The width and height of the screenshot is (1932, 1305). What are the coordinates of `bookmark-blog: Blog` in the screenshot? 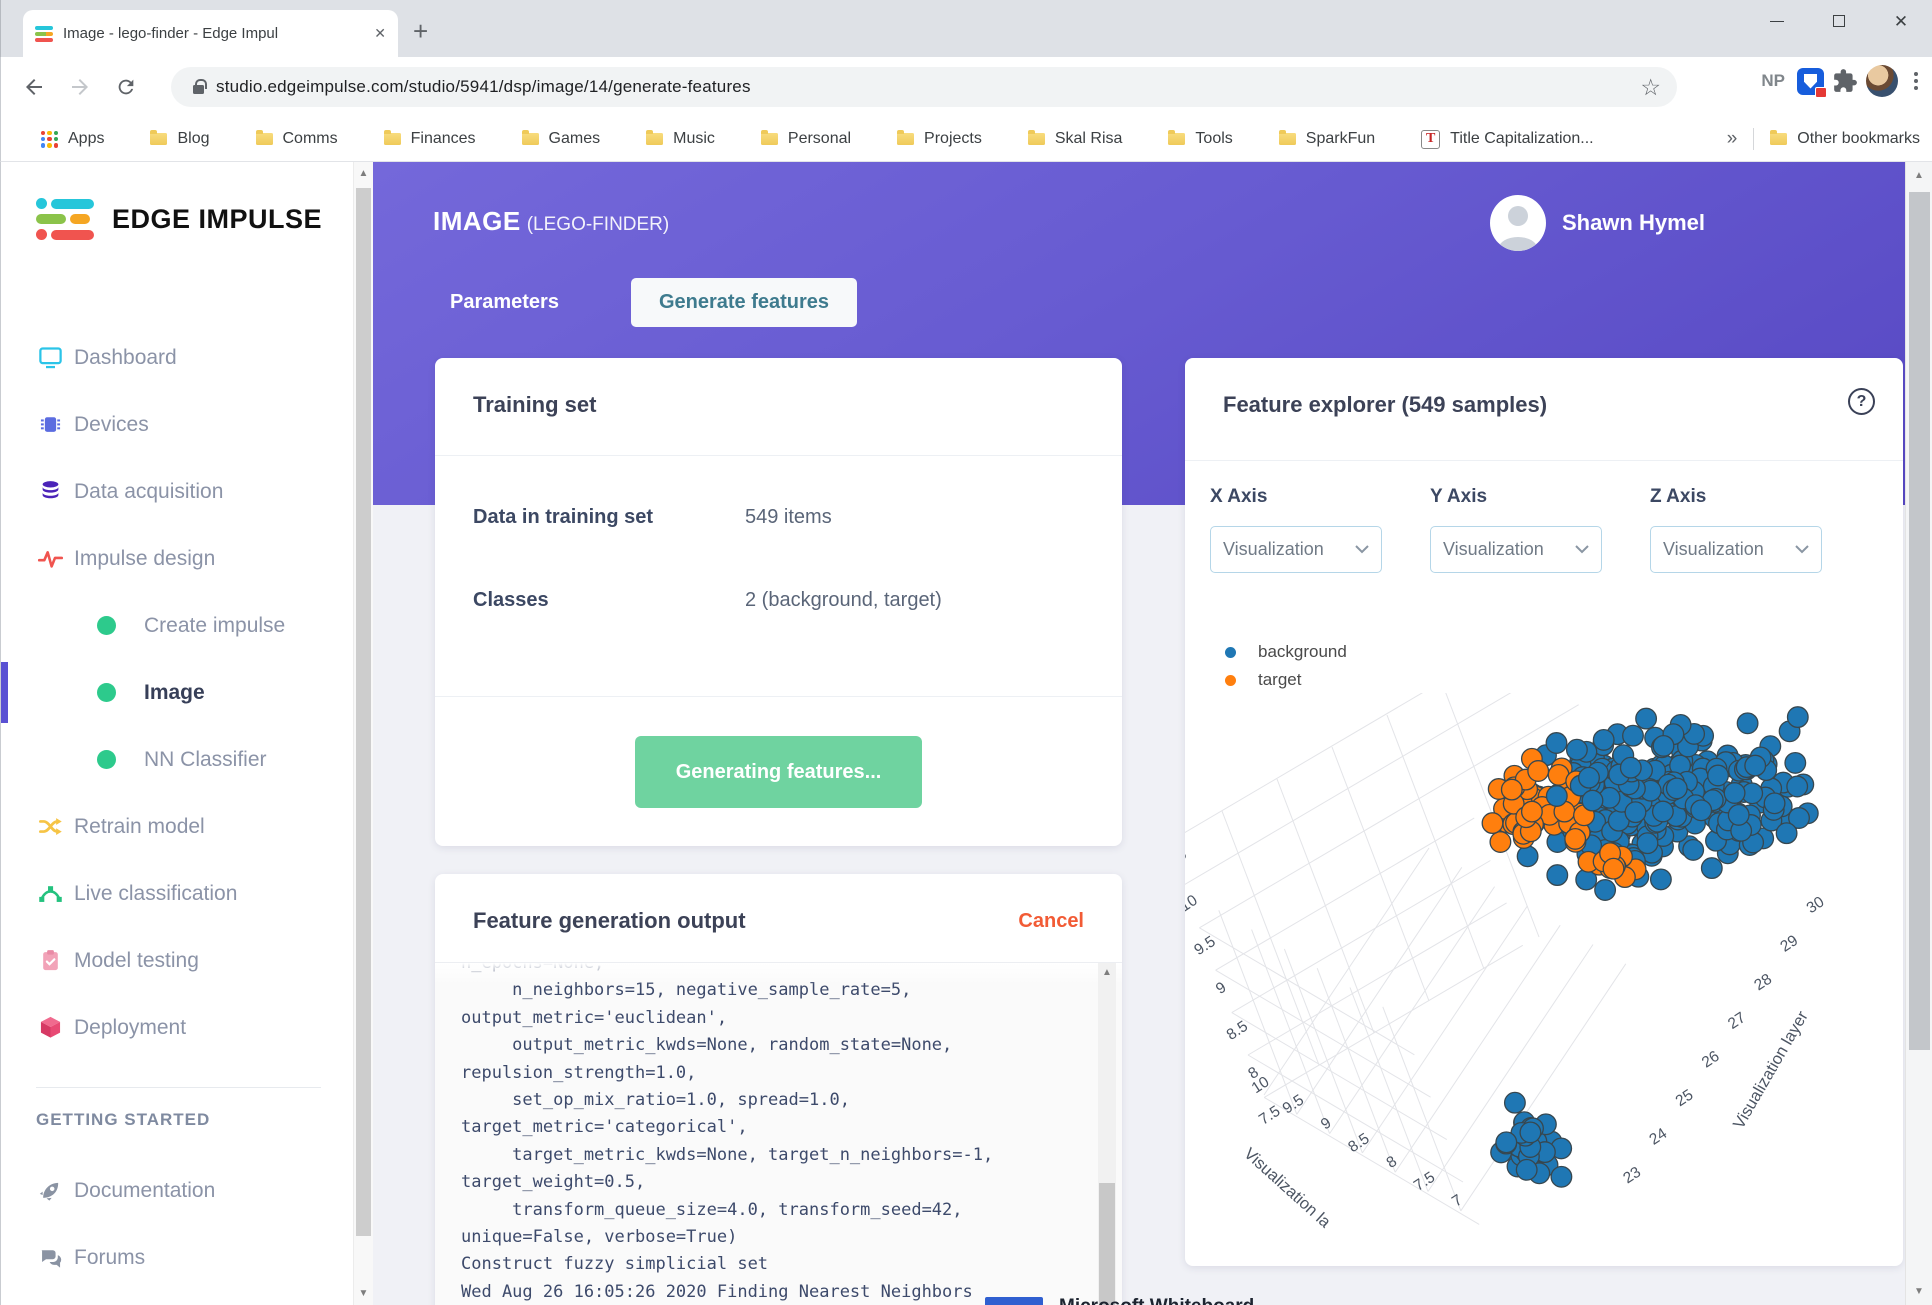 It's located at (180, 139).